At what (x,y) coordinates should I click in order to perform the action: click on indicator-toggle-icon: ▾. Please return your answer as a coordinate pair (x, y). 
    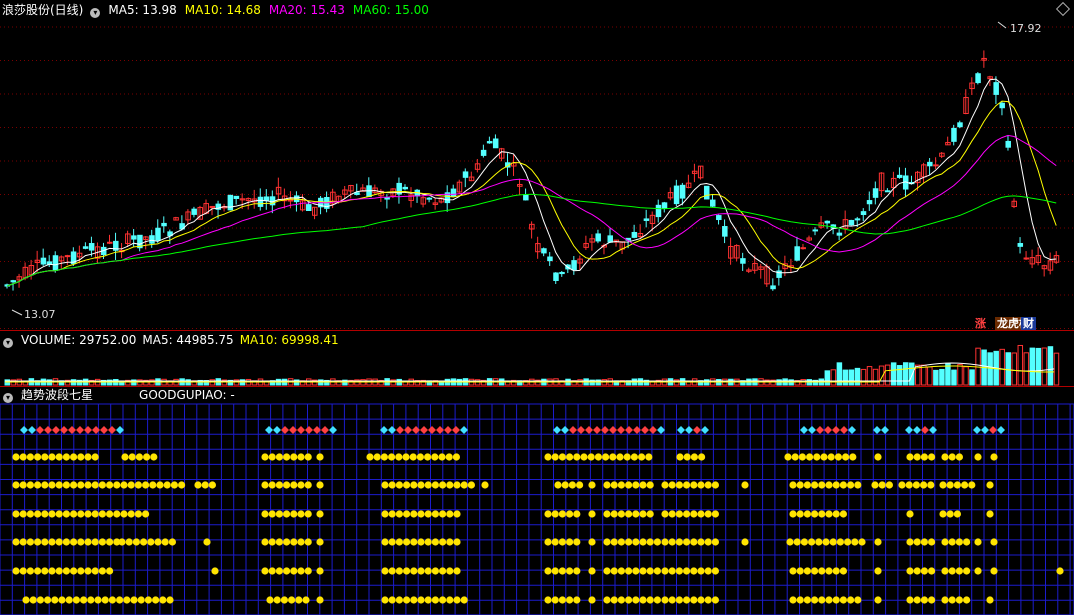
    Looking at the image, I should click on (8, 398).